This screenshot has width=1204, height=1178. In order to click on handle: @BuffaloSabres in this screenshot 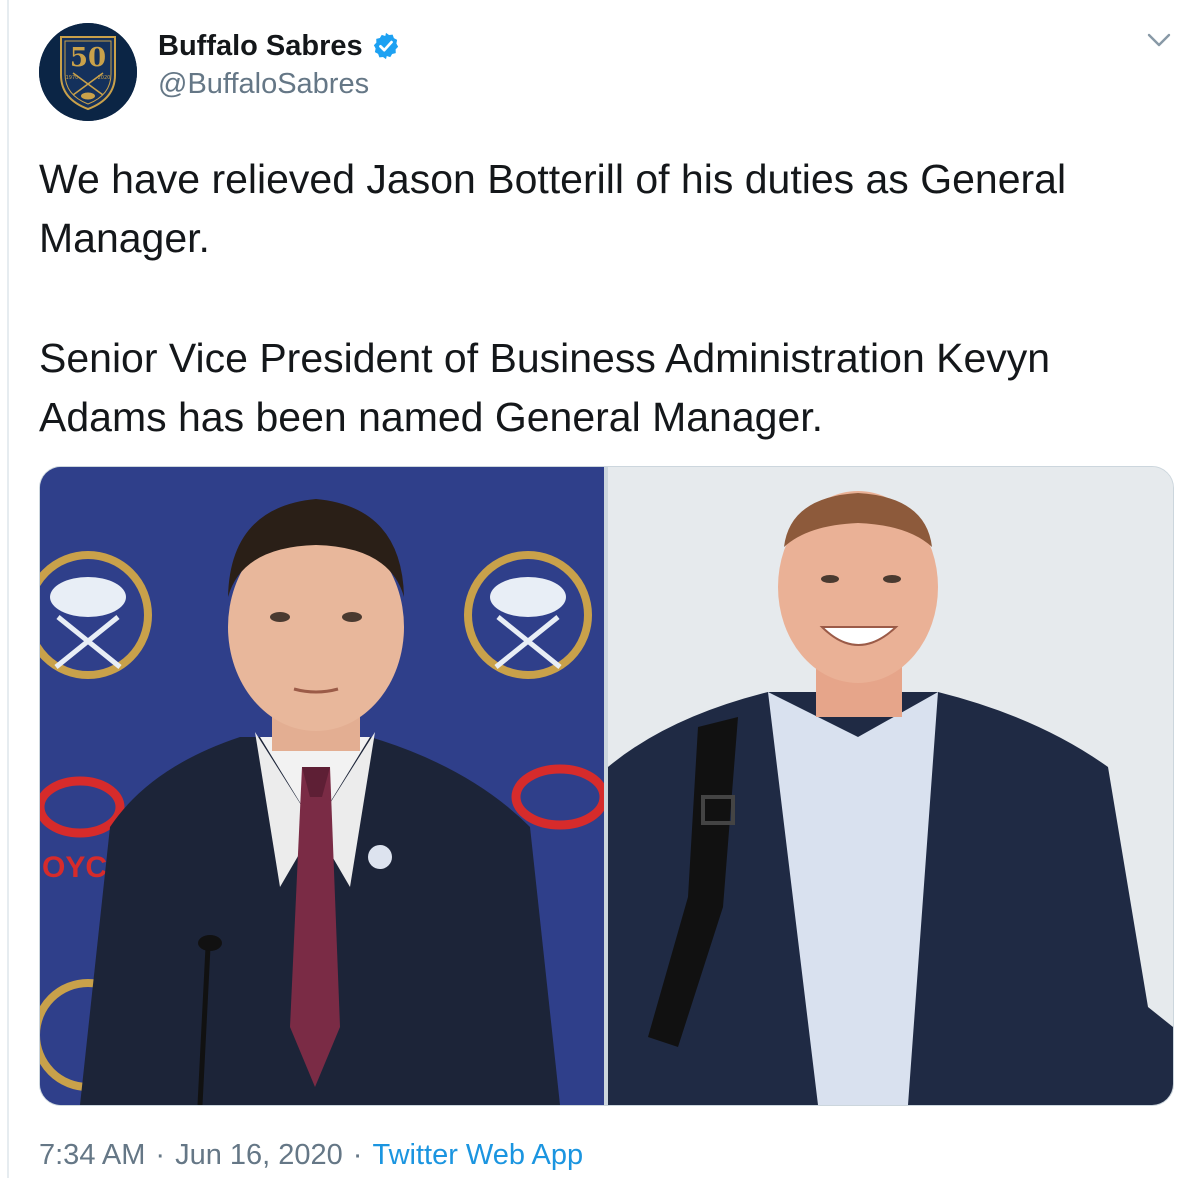, I will do `click(263, 84)`.